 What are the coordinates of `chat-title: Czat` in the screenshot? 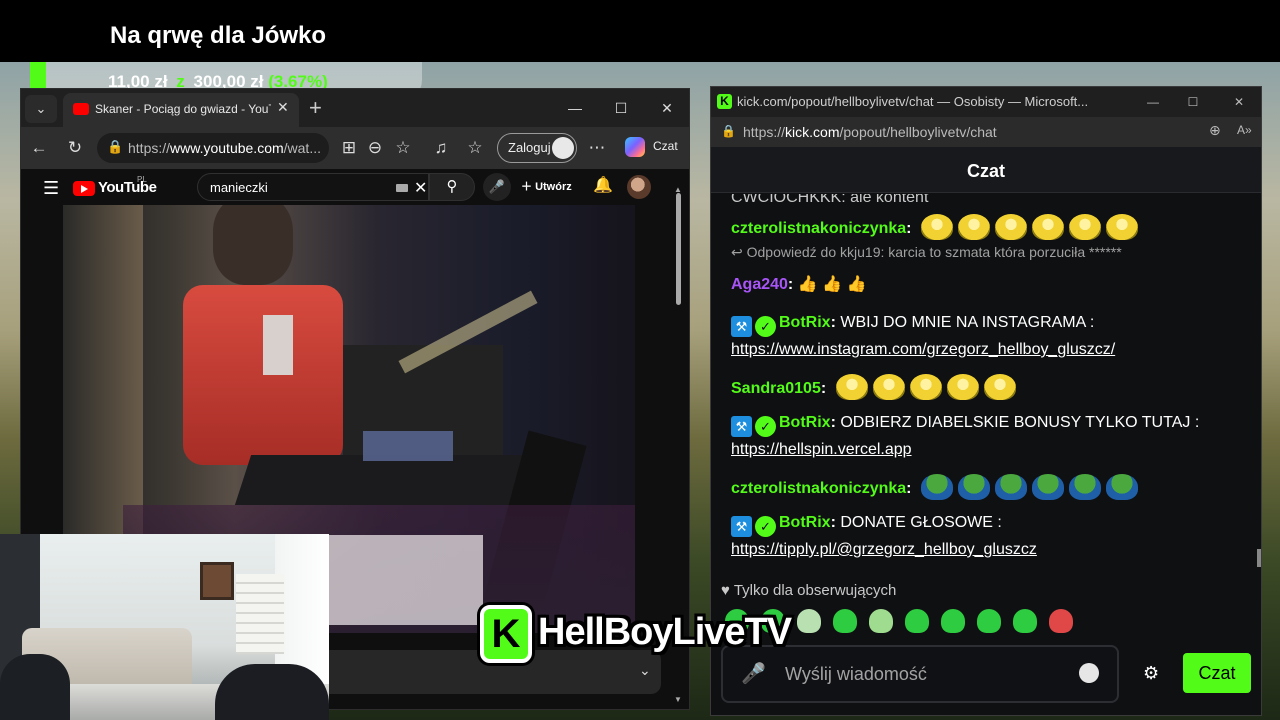 It's located at (985, 171).